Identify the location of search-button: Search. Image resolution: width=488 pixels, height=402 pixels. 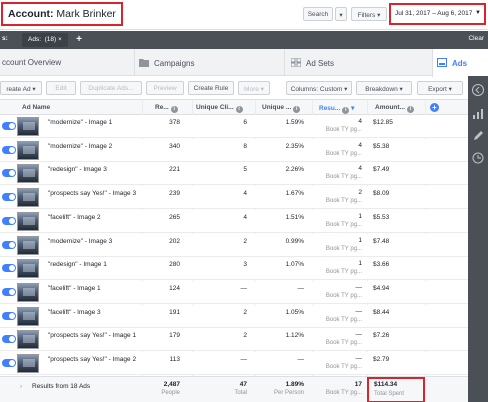
(318, 14).